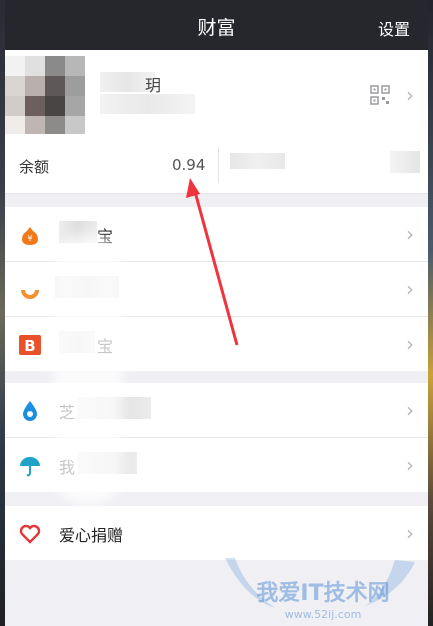 Image resolution: width=433 pixels, height=626 pixels. I want to click on site-watermark-logo: 我爱IT技术网 www.52ij.com, so click(320, 589).